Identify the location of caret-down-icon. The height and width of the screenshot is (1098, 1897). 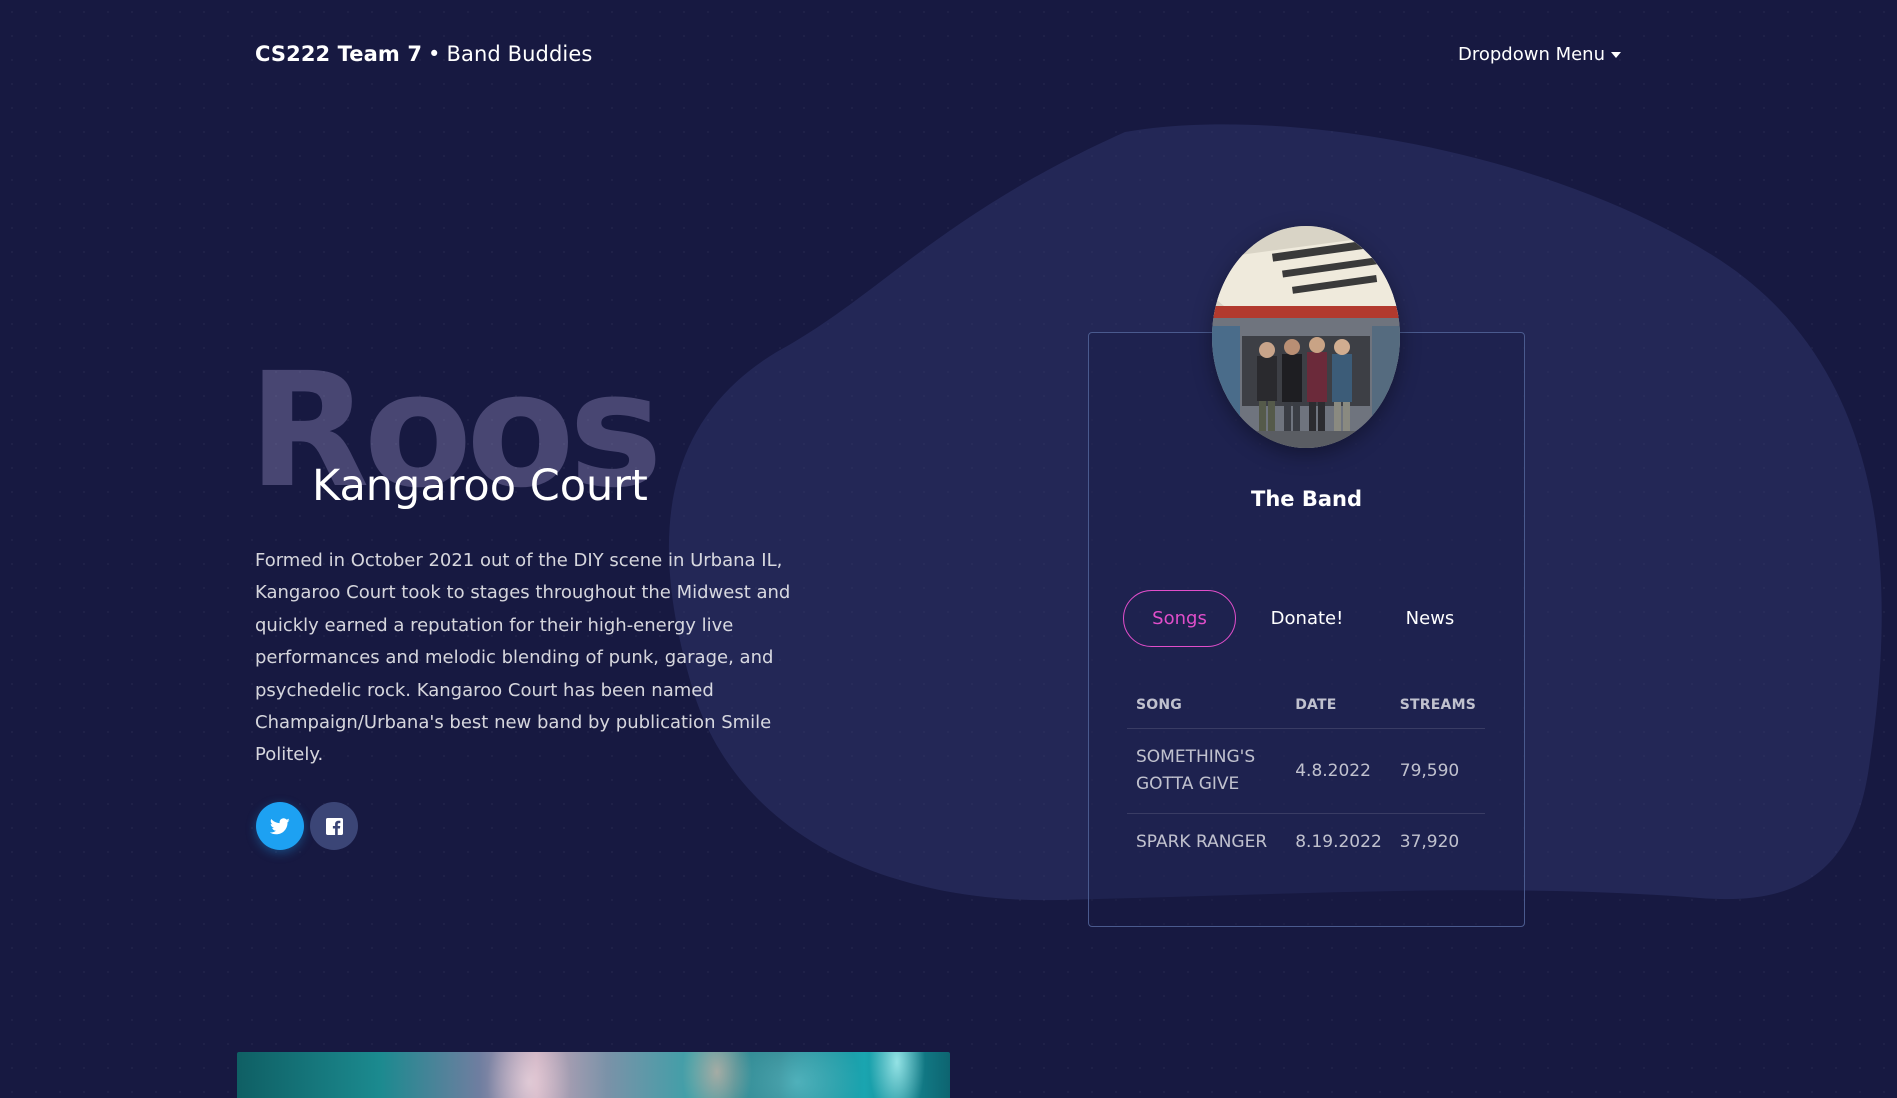
(1616, 55).